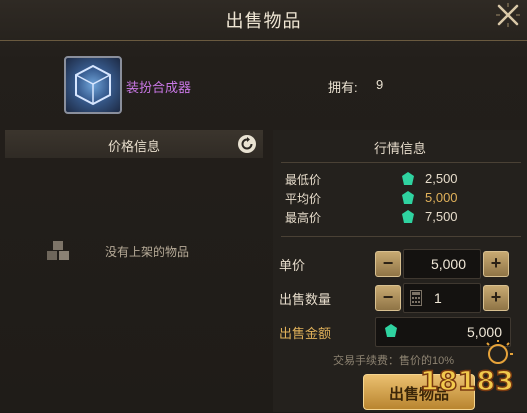 The image size is (527, 413). I want to click on unit-price-row: 单价 − 5,000 +, so click(401, 264).